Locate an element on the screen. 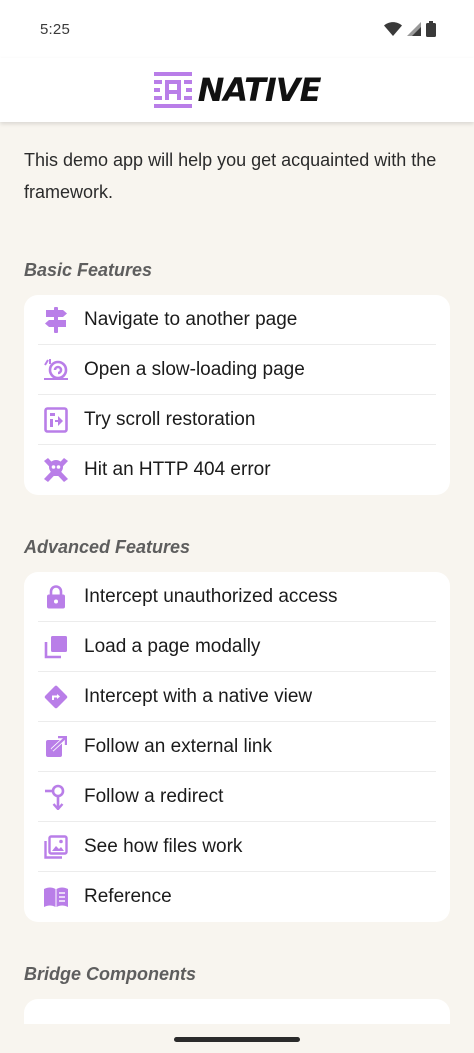  list-item-scroll-restoration: Try scroll restoration is located at coordinates (237, 420).